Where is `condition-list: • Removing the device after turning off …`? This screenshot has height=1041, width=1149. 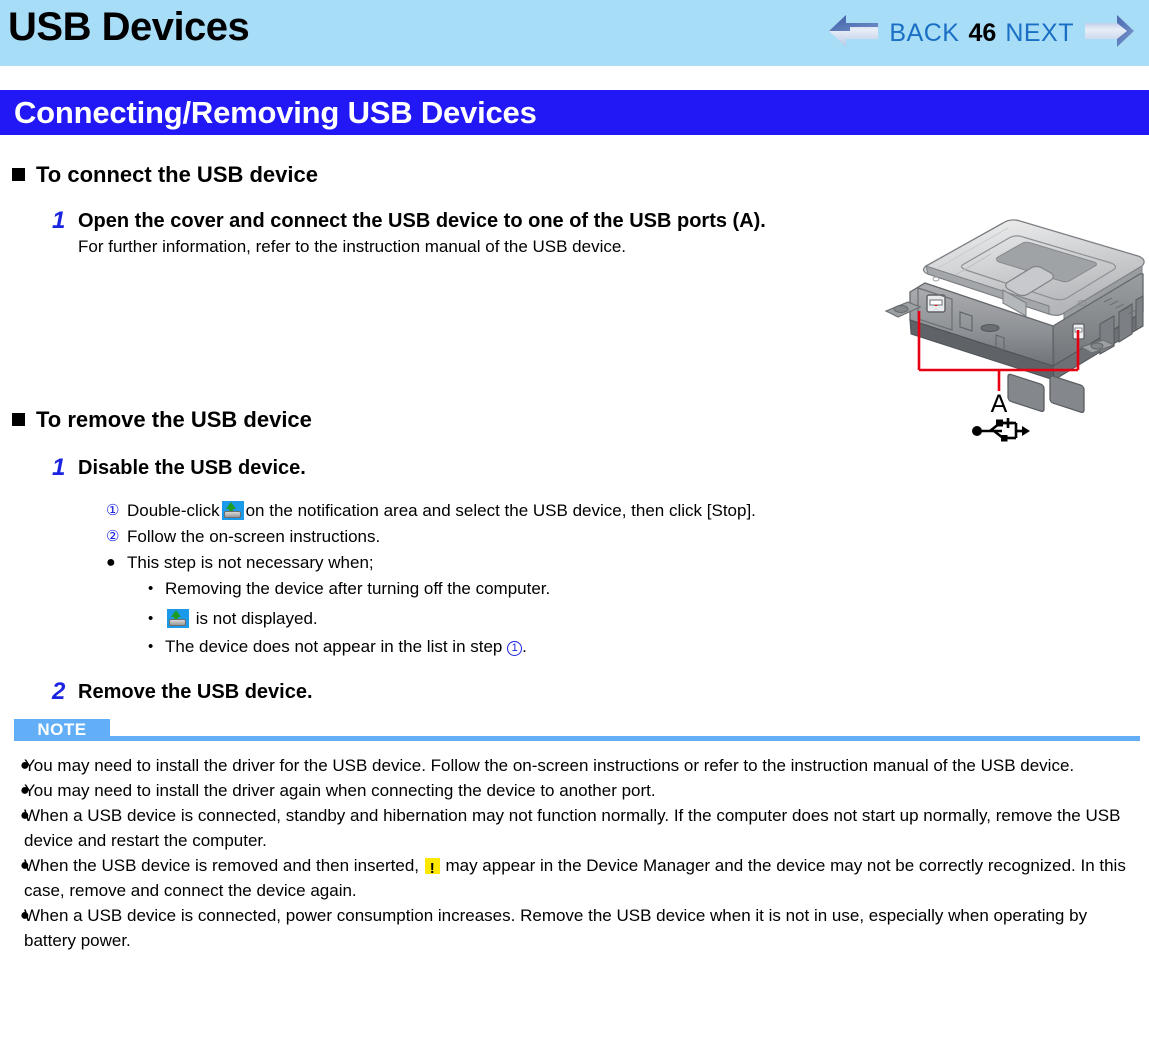 condition-list: • Removing the device after turning off … is located at coordinates (648, 618).